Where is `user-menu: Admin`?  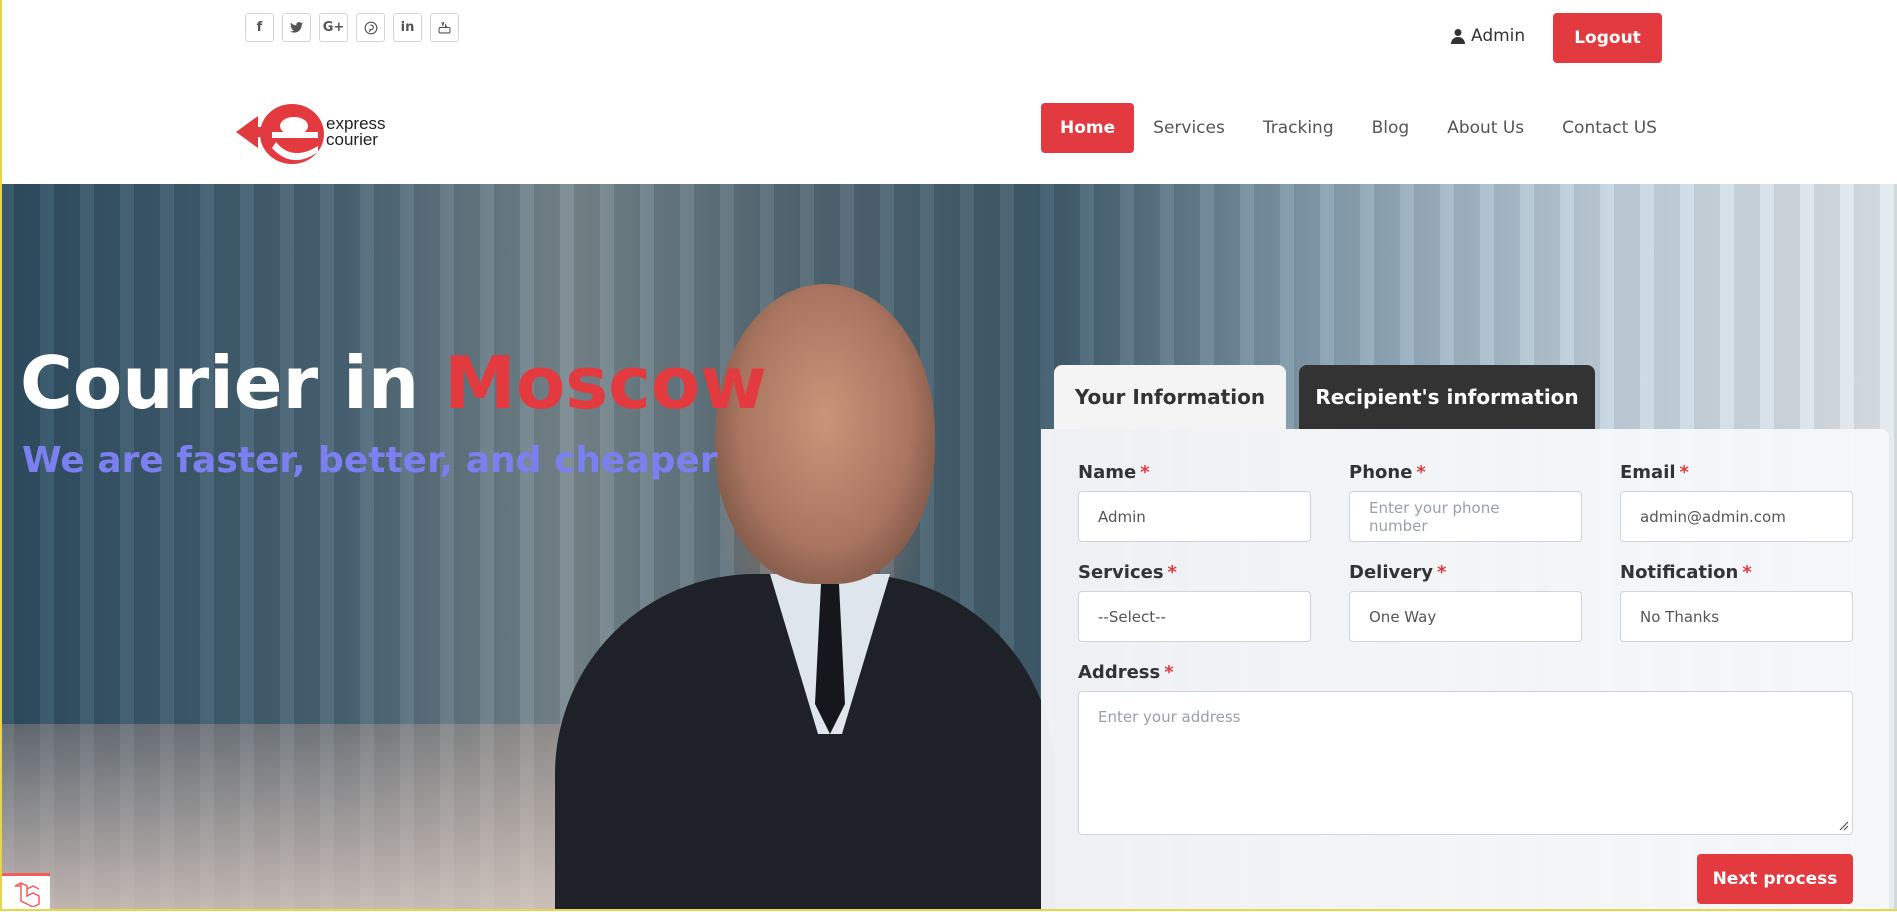 user-menu: Admin is located at coordinates (1488, 36).